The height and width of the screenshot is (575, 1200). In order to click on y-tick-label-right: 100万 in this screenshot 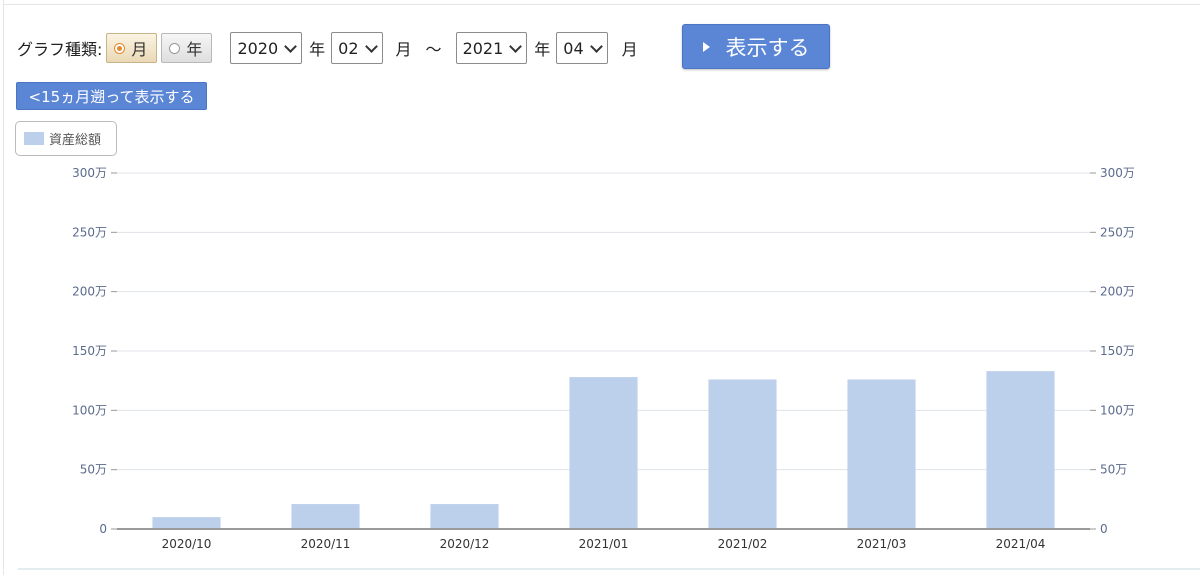, I will do `click(1117, 410)`.